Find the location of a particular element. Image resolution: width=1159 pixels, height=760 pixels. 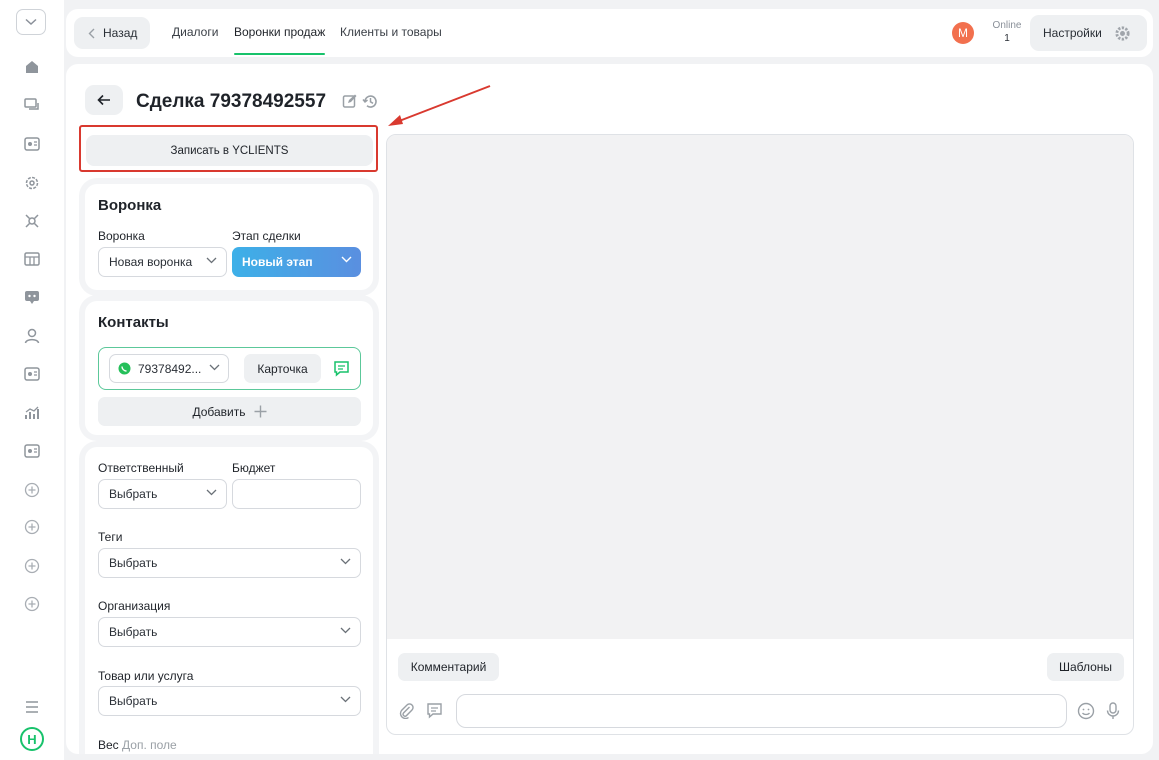

responsible-select: Выбрать is located at coordinates (162, 494).